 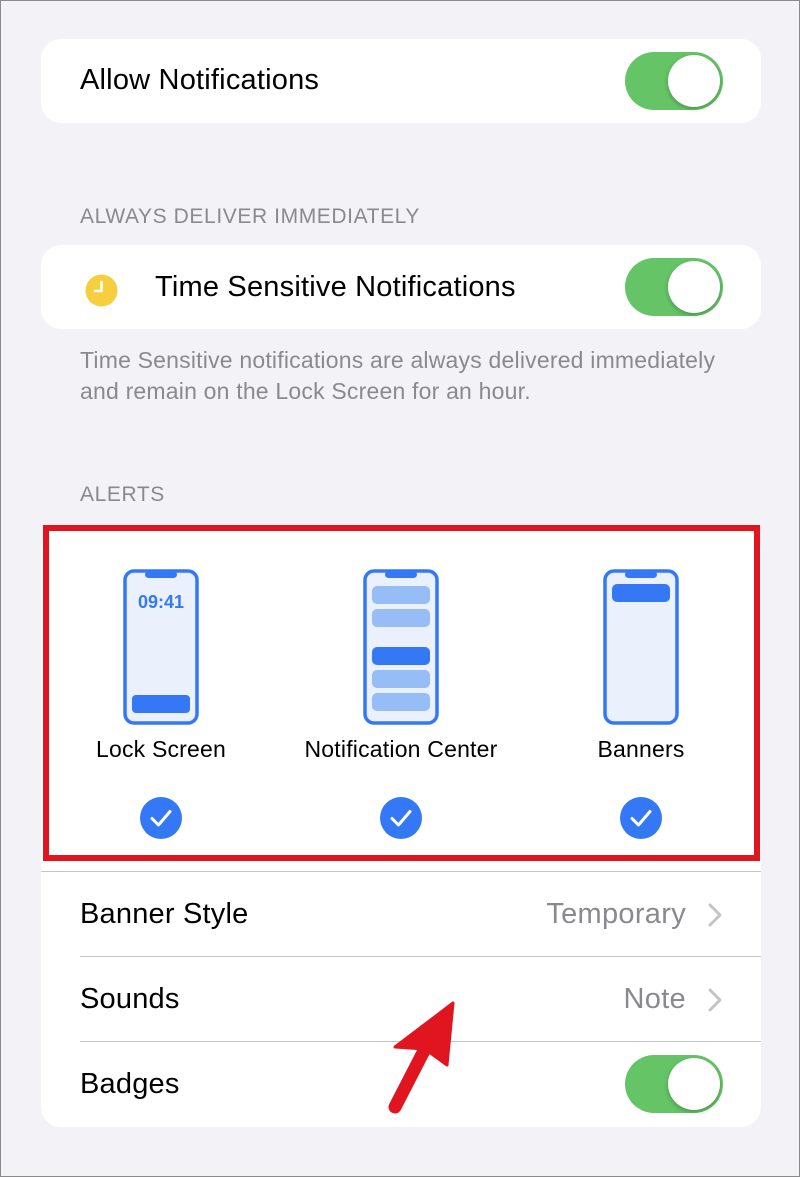 I want to click on allow-notifications-card: Allow Notifications, so click(x=401, y=81).